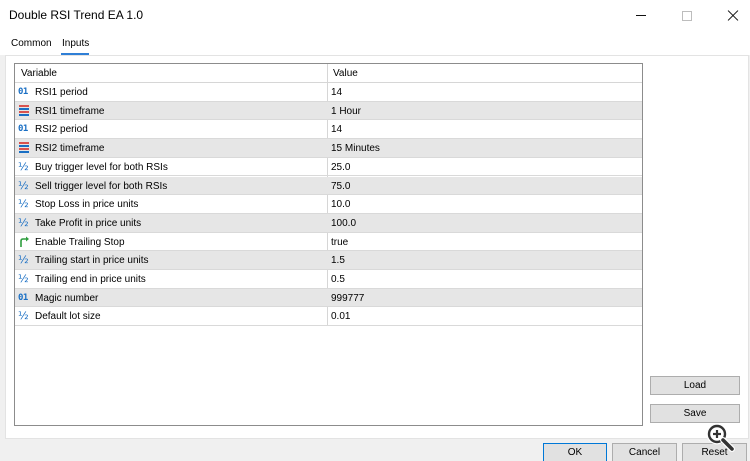 The width and height of the screenshot is (750, 461). Describe the element at coordinates (101, 167) in the screenshot. I see `row-variable: Buy trigger level for both RSIs` at that location.